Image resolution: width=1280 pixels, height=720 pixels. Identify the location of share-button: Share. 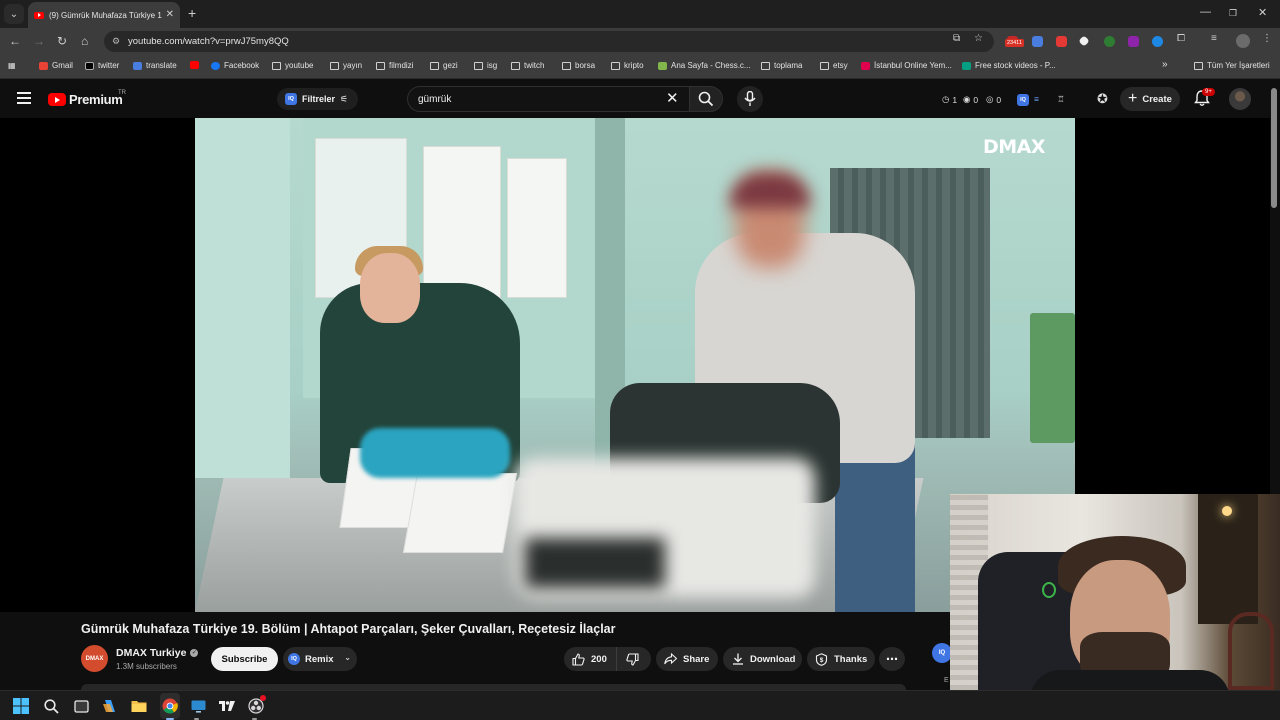
(687, 659).